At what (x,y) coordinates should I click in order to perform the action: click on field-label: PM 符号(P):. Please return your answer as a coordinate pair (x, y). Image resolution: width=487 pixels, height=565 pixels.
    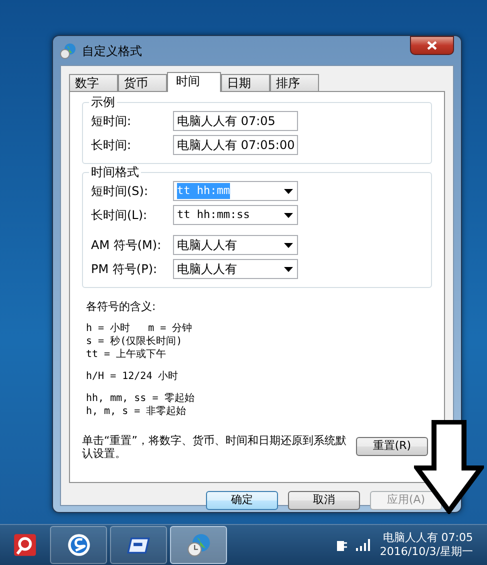
    Looking at the image, I should click on (124, 269).